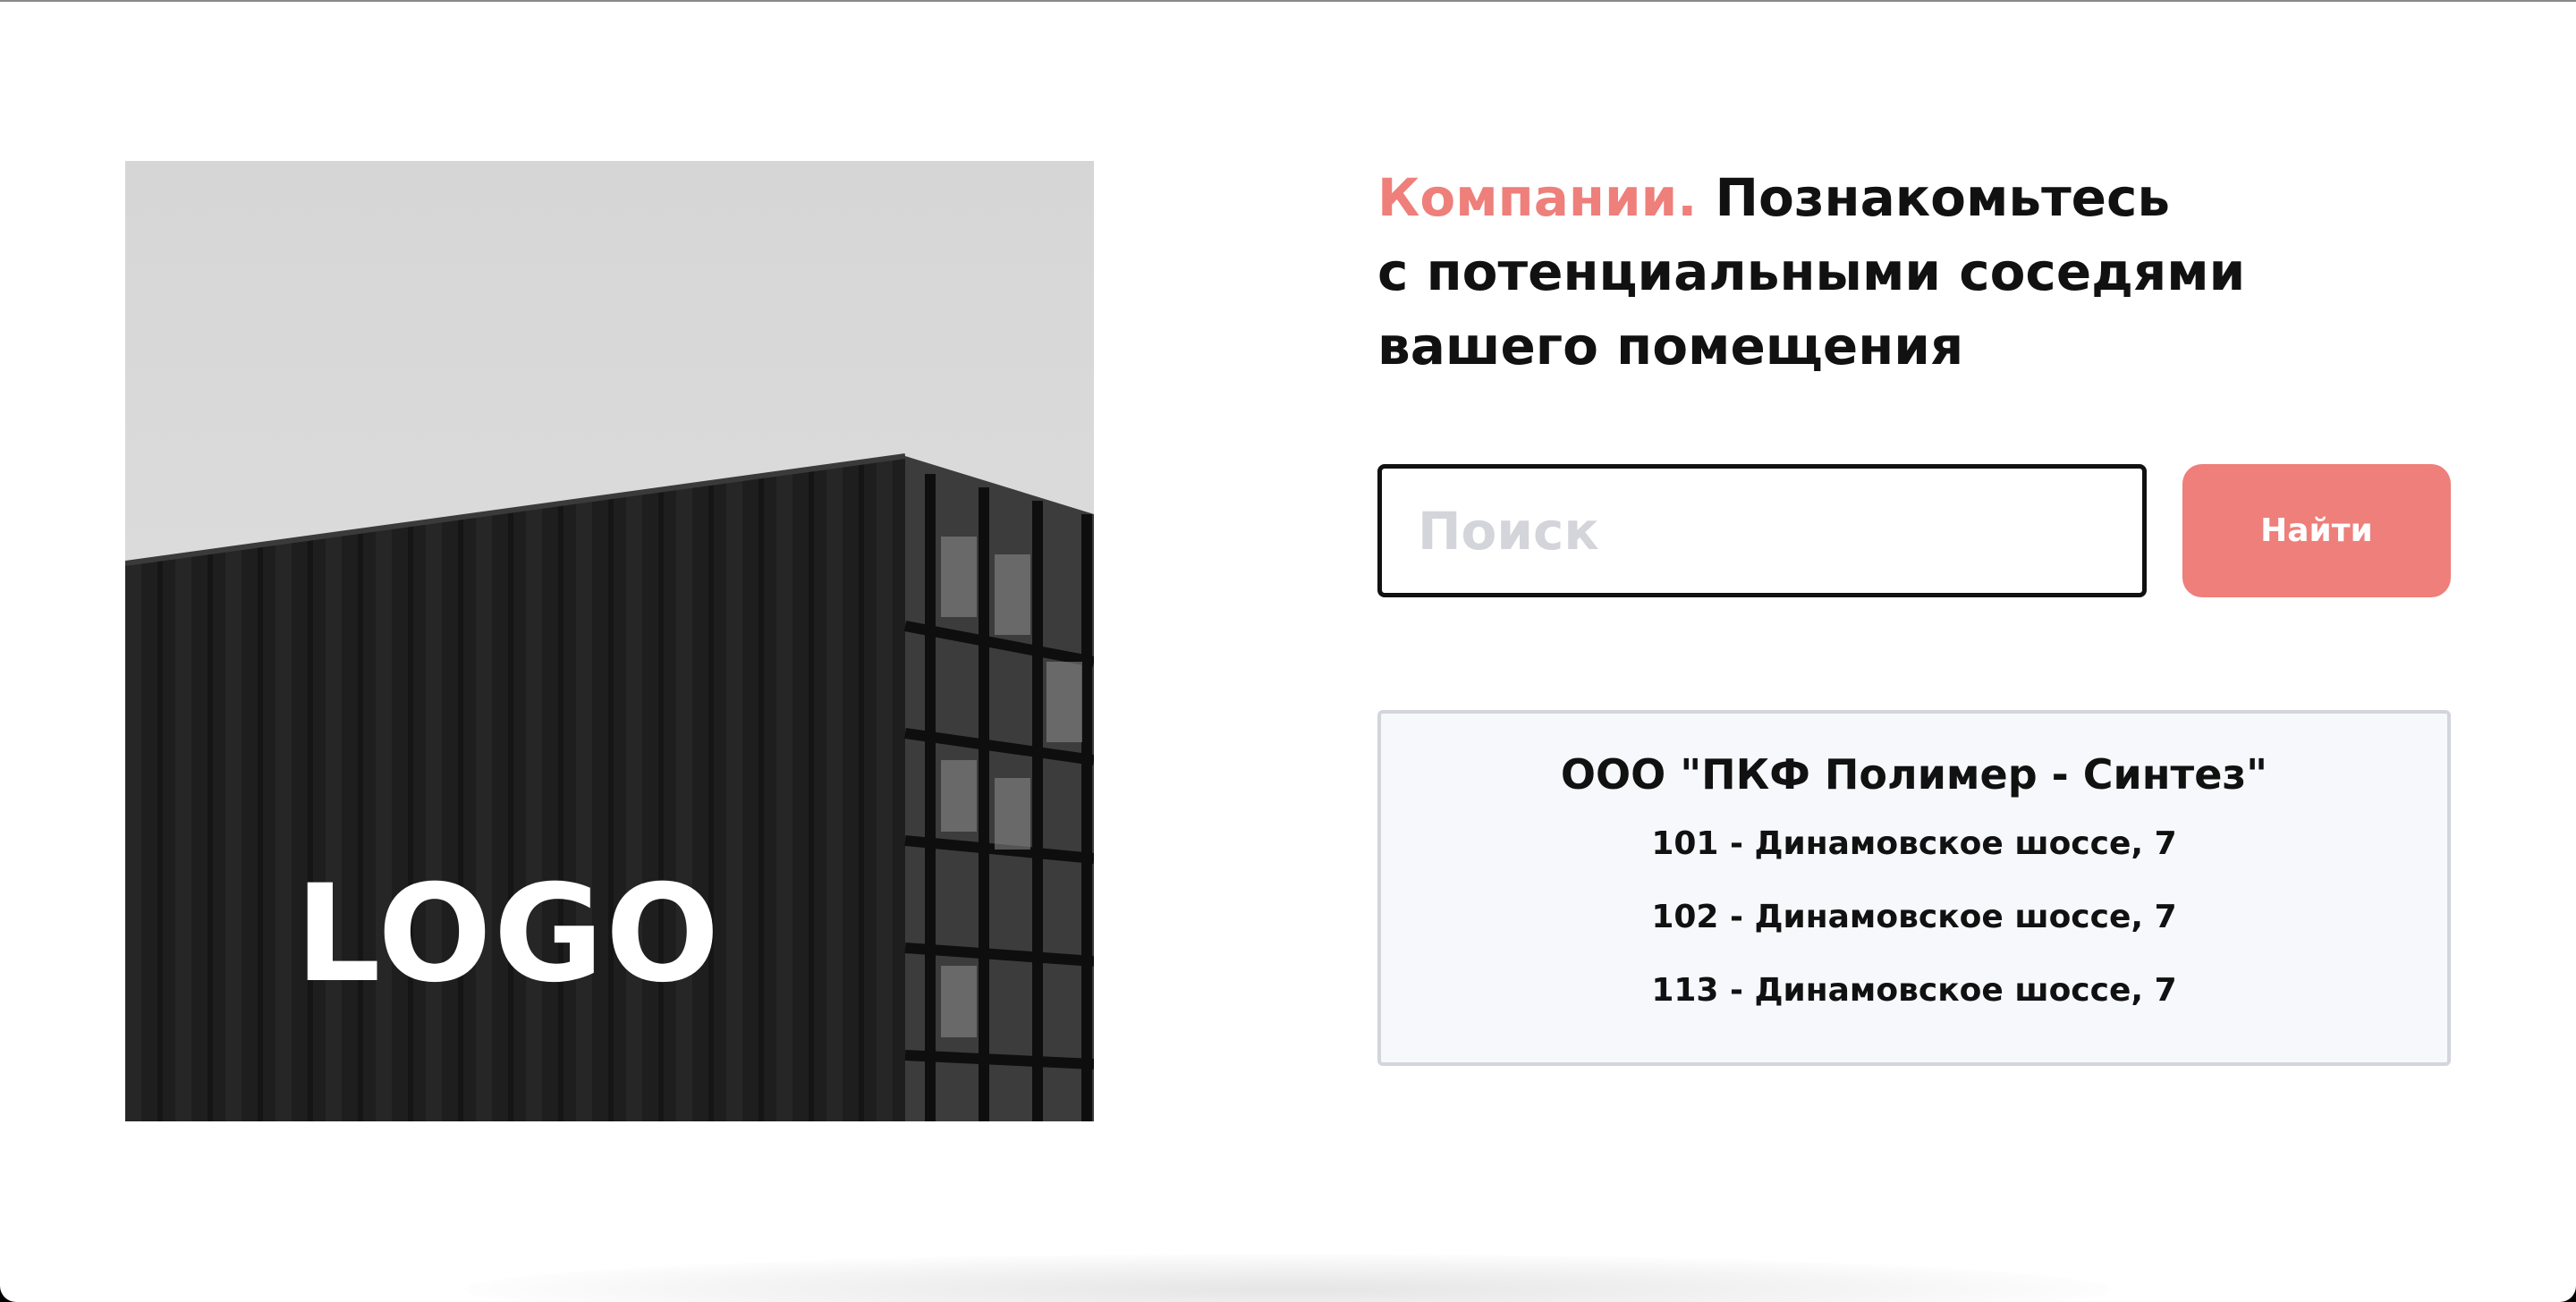 The image size is (2576, 1302). I want to click on address-item: 101 - Динамовское шоссе, 7, so click(1914, 843).